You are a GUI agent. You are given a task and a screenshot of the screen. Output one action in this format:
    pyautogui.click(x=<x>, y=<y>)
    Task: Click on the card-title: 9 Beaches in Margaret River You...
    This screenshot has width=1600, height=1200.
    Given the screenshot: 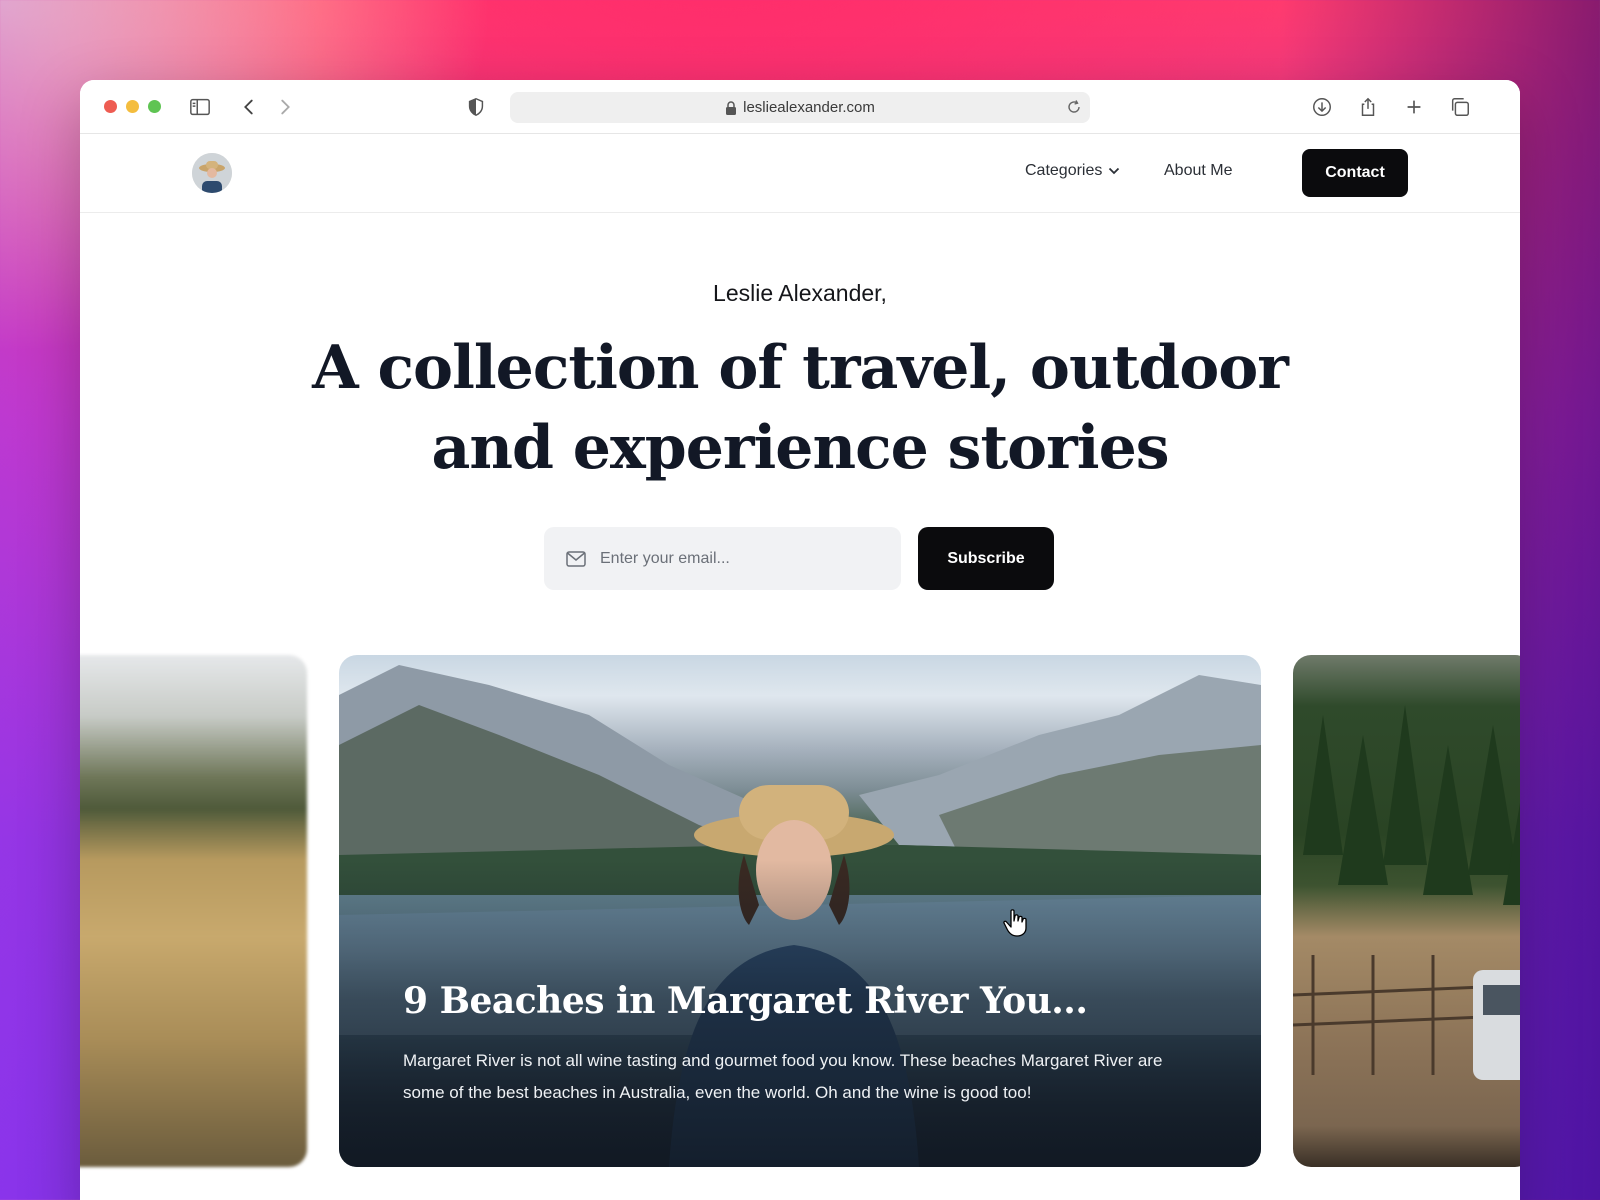 What is the action you would take?
    pyautogui.click(x=745, y=1001)
    